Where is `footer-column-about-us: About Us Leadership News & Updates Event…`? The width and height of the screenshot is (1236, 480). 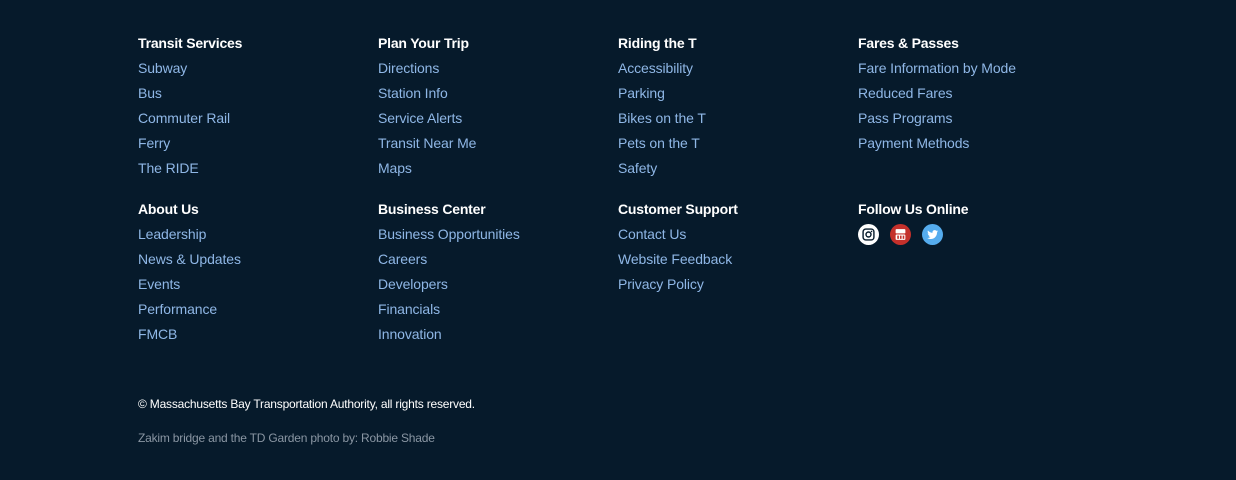 footer-column-about-us: About Us Leadership News & Updates Event… is located at coordinates (258, 274).